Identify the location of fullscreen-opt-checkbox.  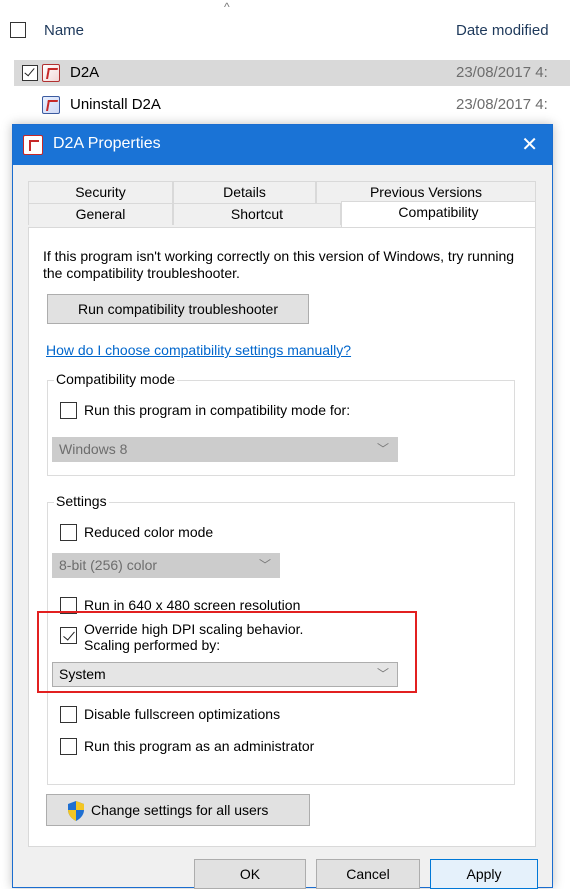
(68, 714).